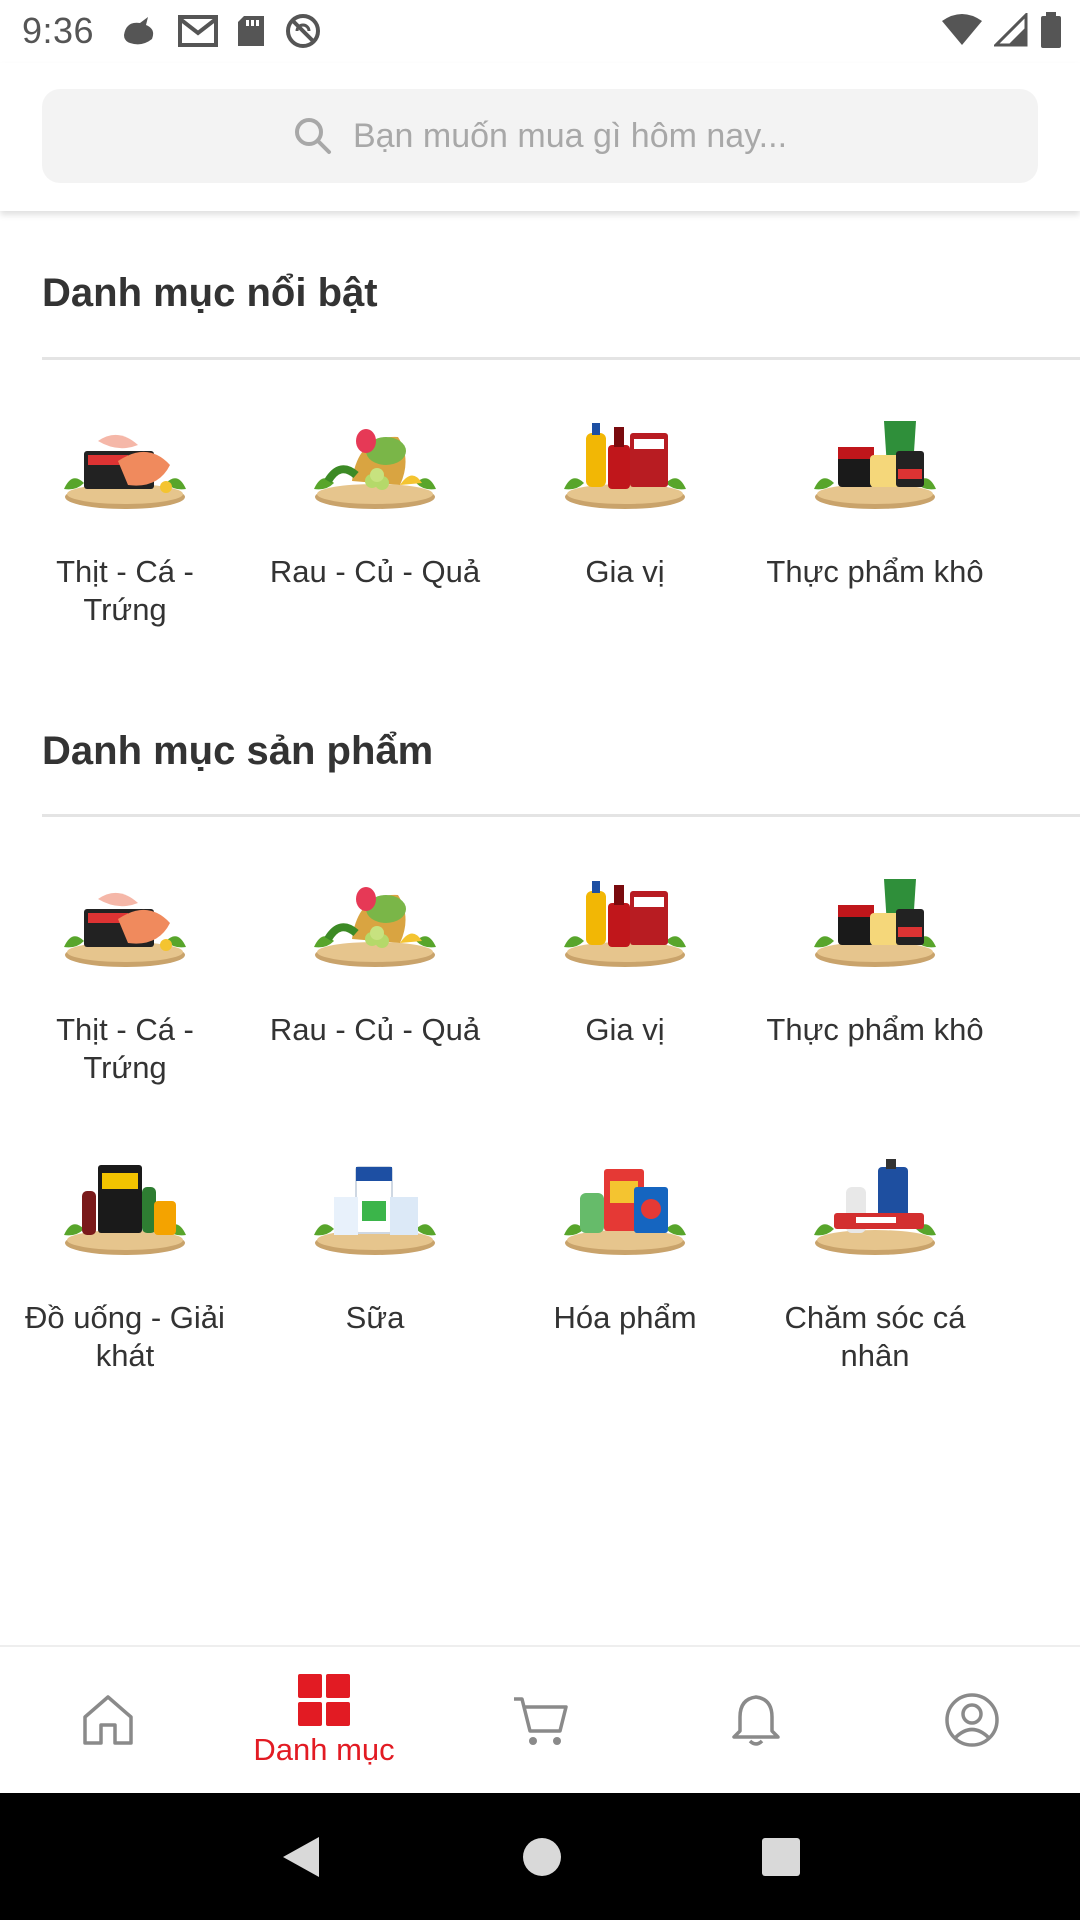  Describe the element at coordinates (238, 751) in the screenshot. I see `products-title: Danh mục sản phẩm` at that location.